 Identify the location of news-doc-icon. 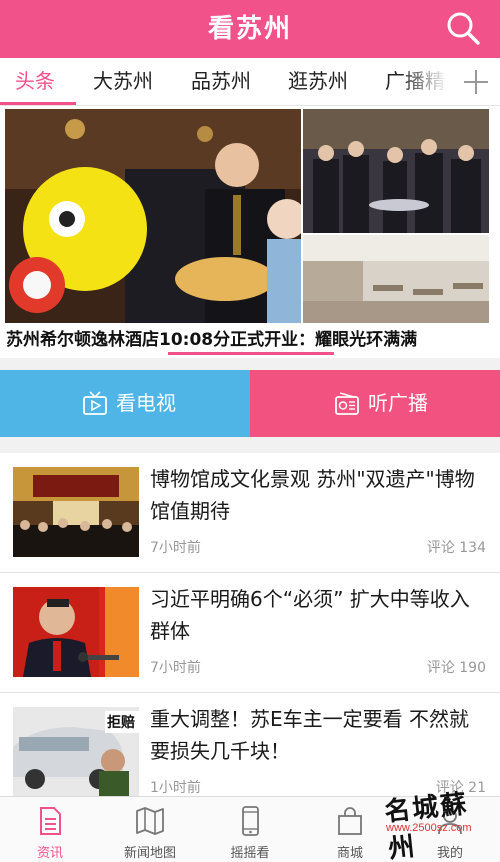
(50, 821).